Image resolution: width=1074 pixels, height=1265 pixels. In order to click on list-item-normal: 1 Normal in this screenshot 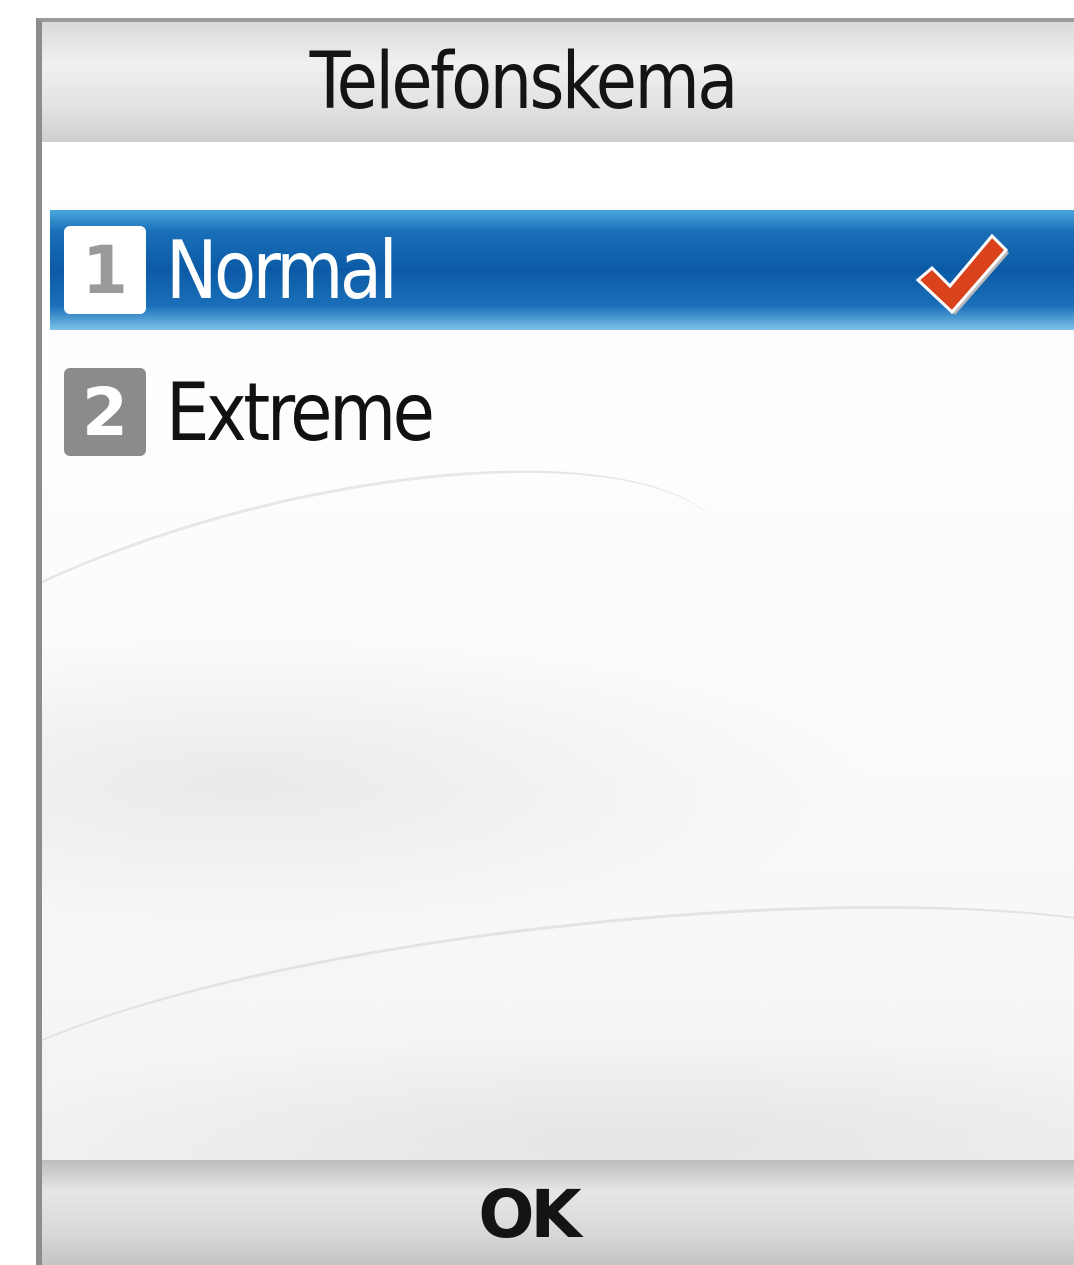, I will do `click(562, 270)`.